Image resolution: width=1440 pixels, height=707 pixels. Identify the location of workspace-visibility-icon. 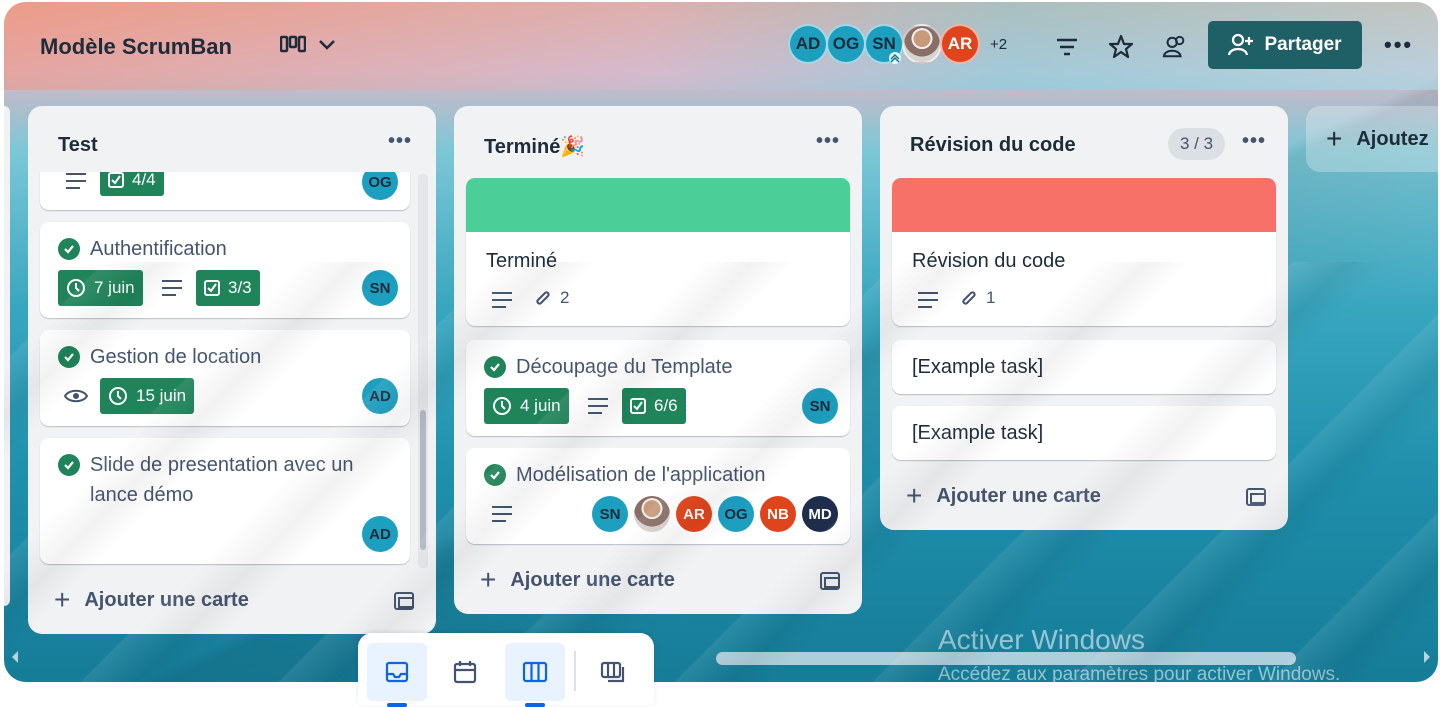
(1175, 47).